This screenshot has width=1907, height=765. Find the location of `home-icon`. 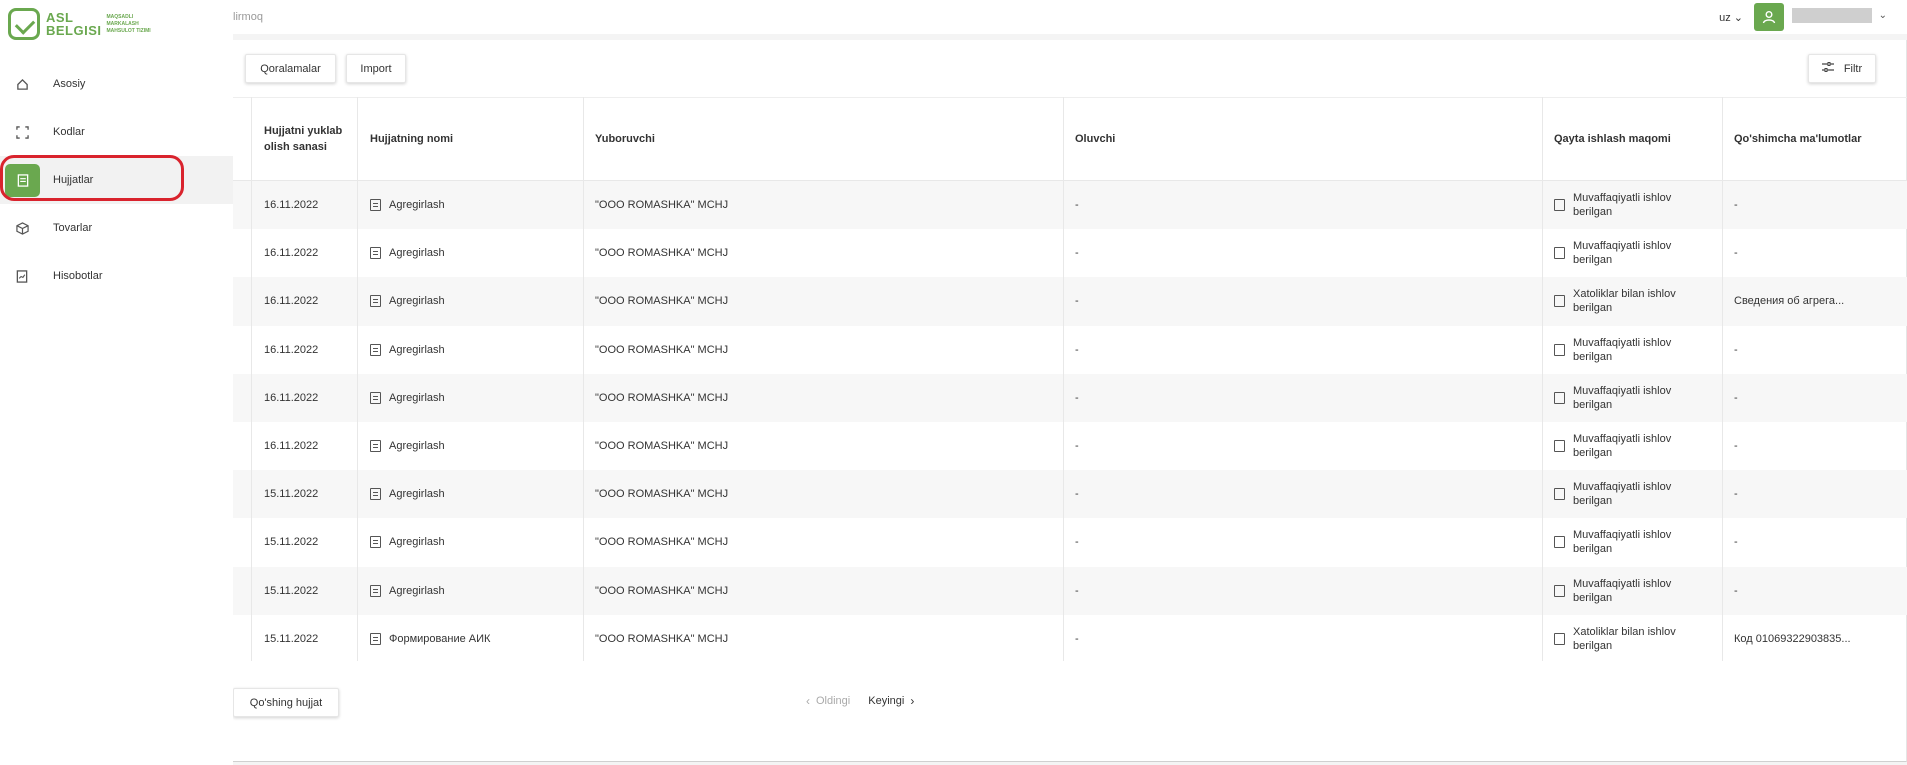

home-icon is located at coordinates (22, 84).